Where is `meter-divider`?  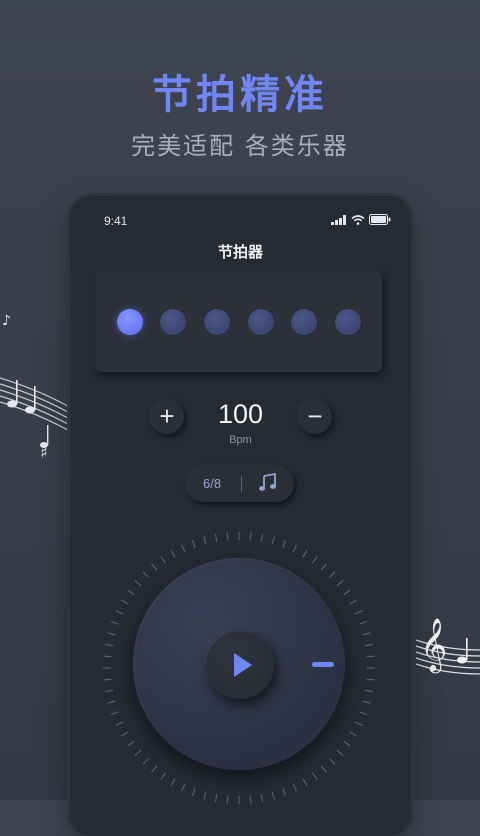 meter-divider is located at coordinates (241, 484).